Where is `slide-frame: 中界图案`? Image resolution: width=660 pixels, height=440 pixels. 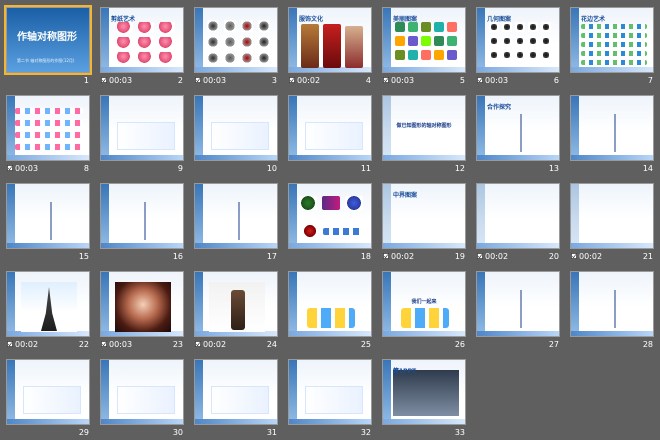
slide-frame: 中界图案 is located at coordinates (424, 216).